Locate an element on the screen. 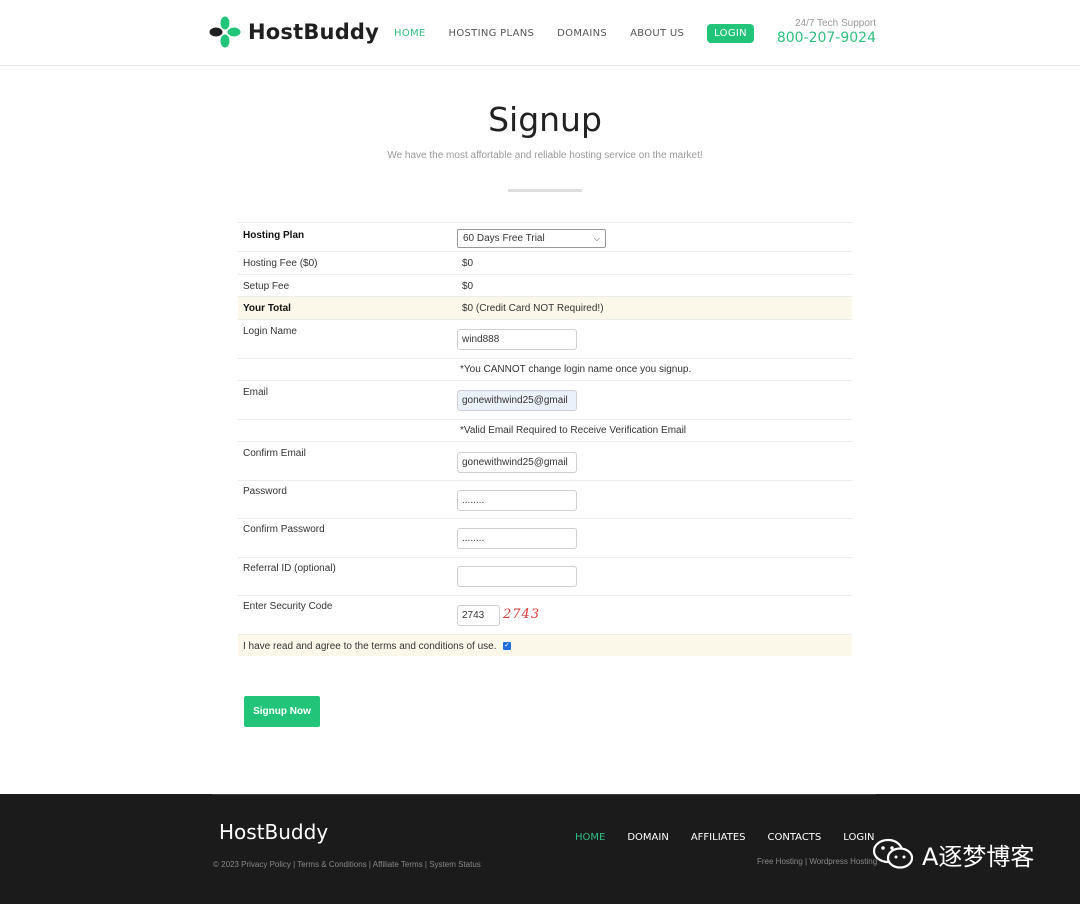 This screenshot has width=1080, height=904. security-code-input: 2743 is located at coordinates (478, 615).